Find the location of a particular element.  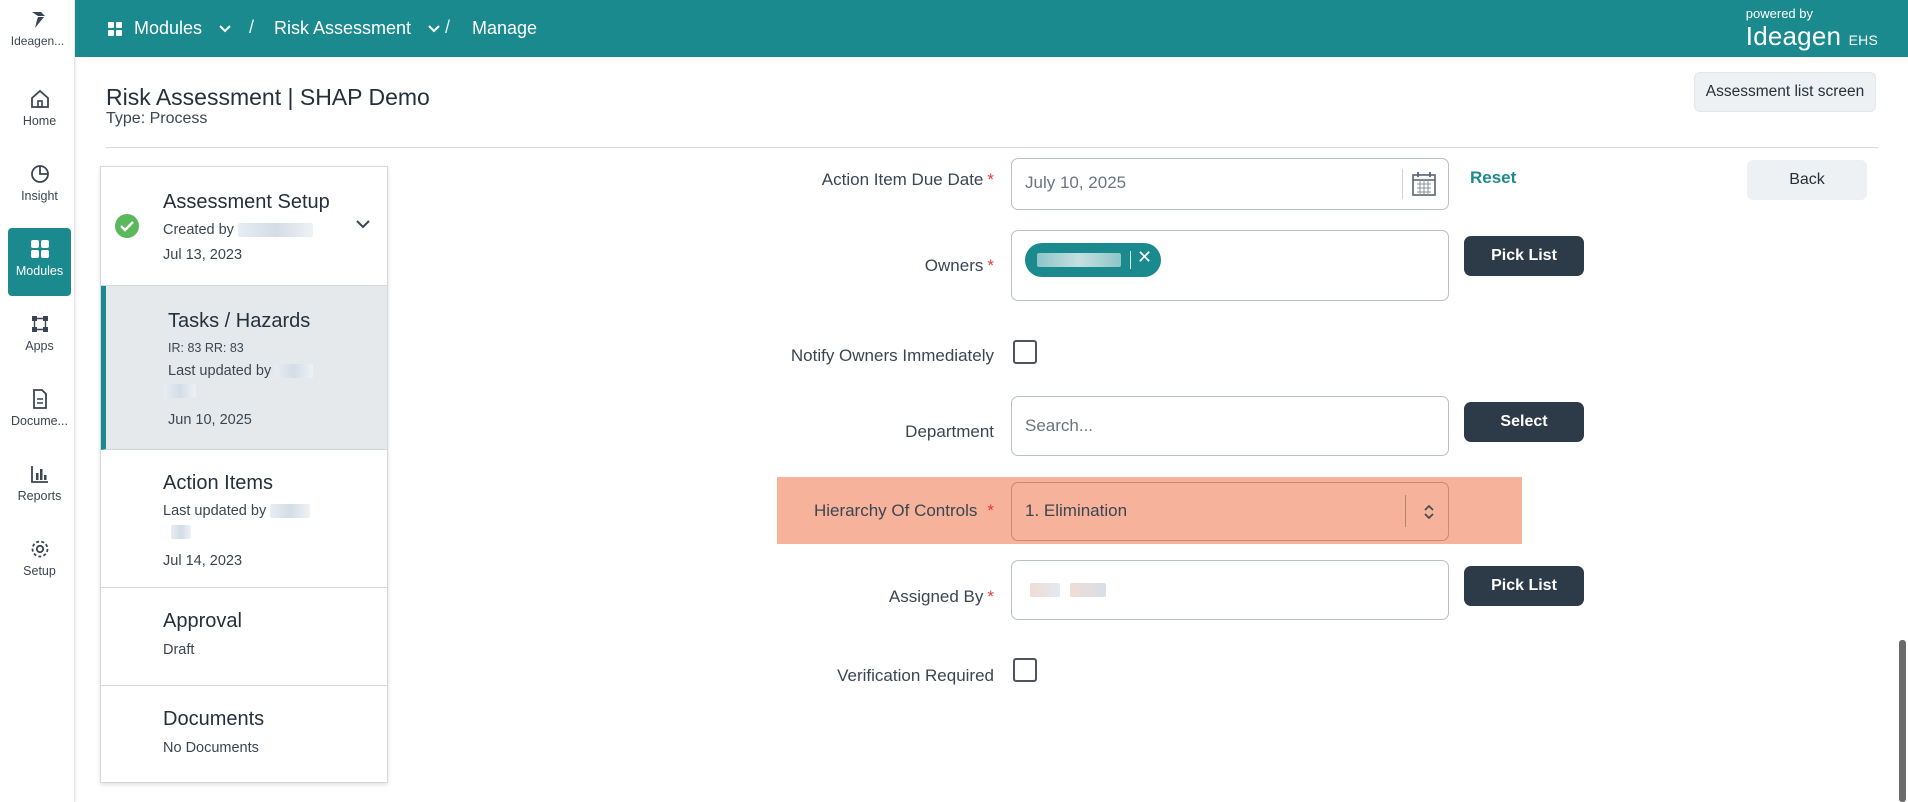

step-title: Tasks / Hazards is located at coordinates (239, 321).